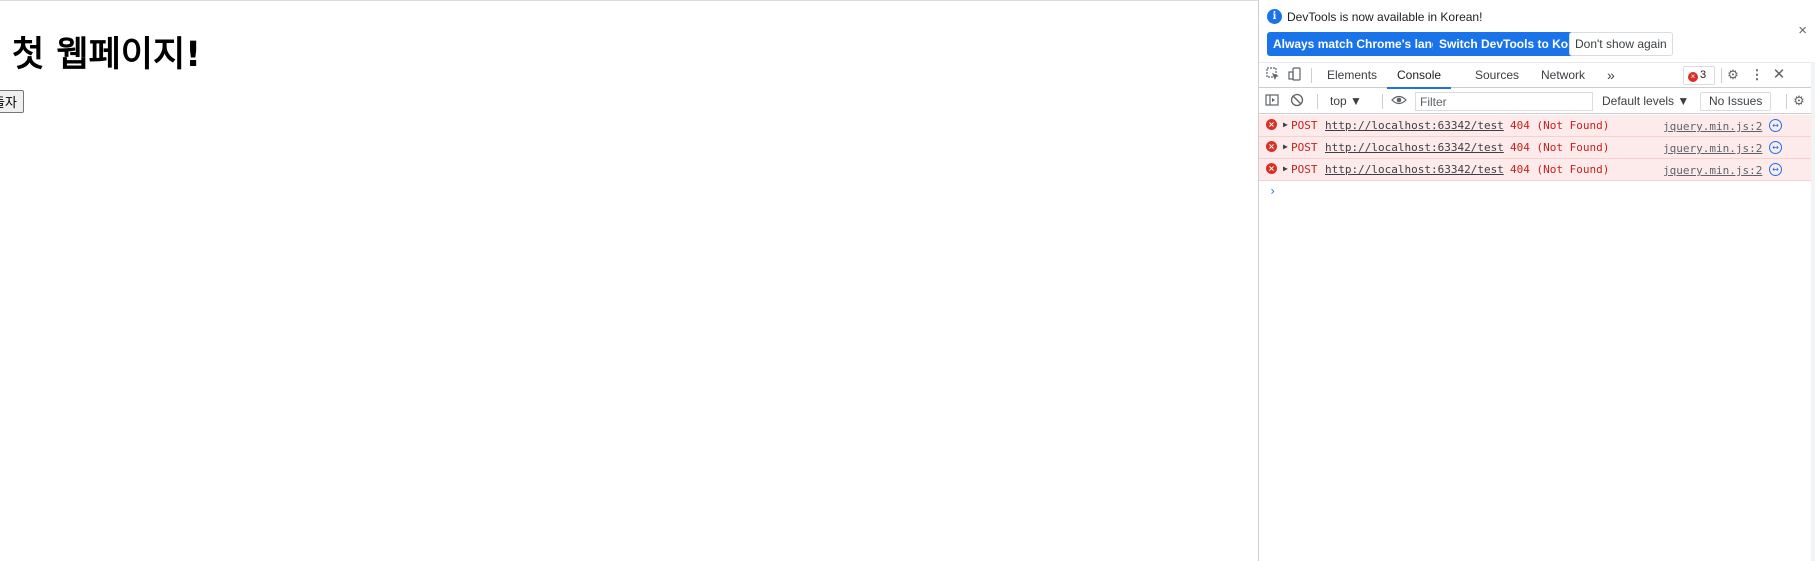  Describe the element at coordinates (1352, 75) in the screenshot. I see `tab-elements: Elements` at that location.